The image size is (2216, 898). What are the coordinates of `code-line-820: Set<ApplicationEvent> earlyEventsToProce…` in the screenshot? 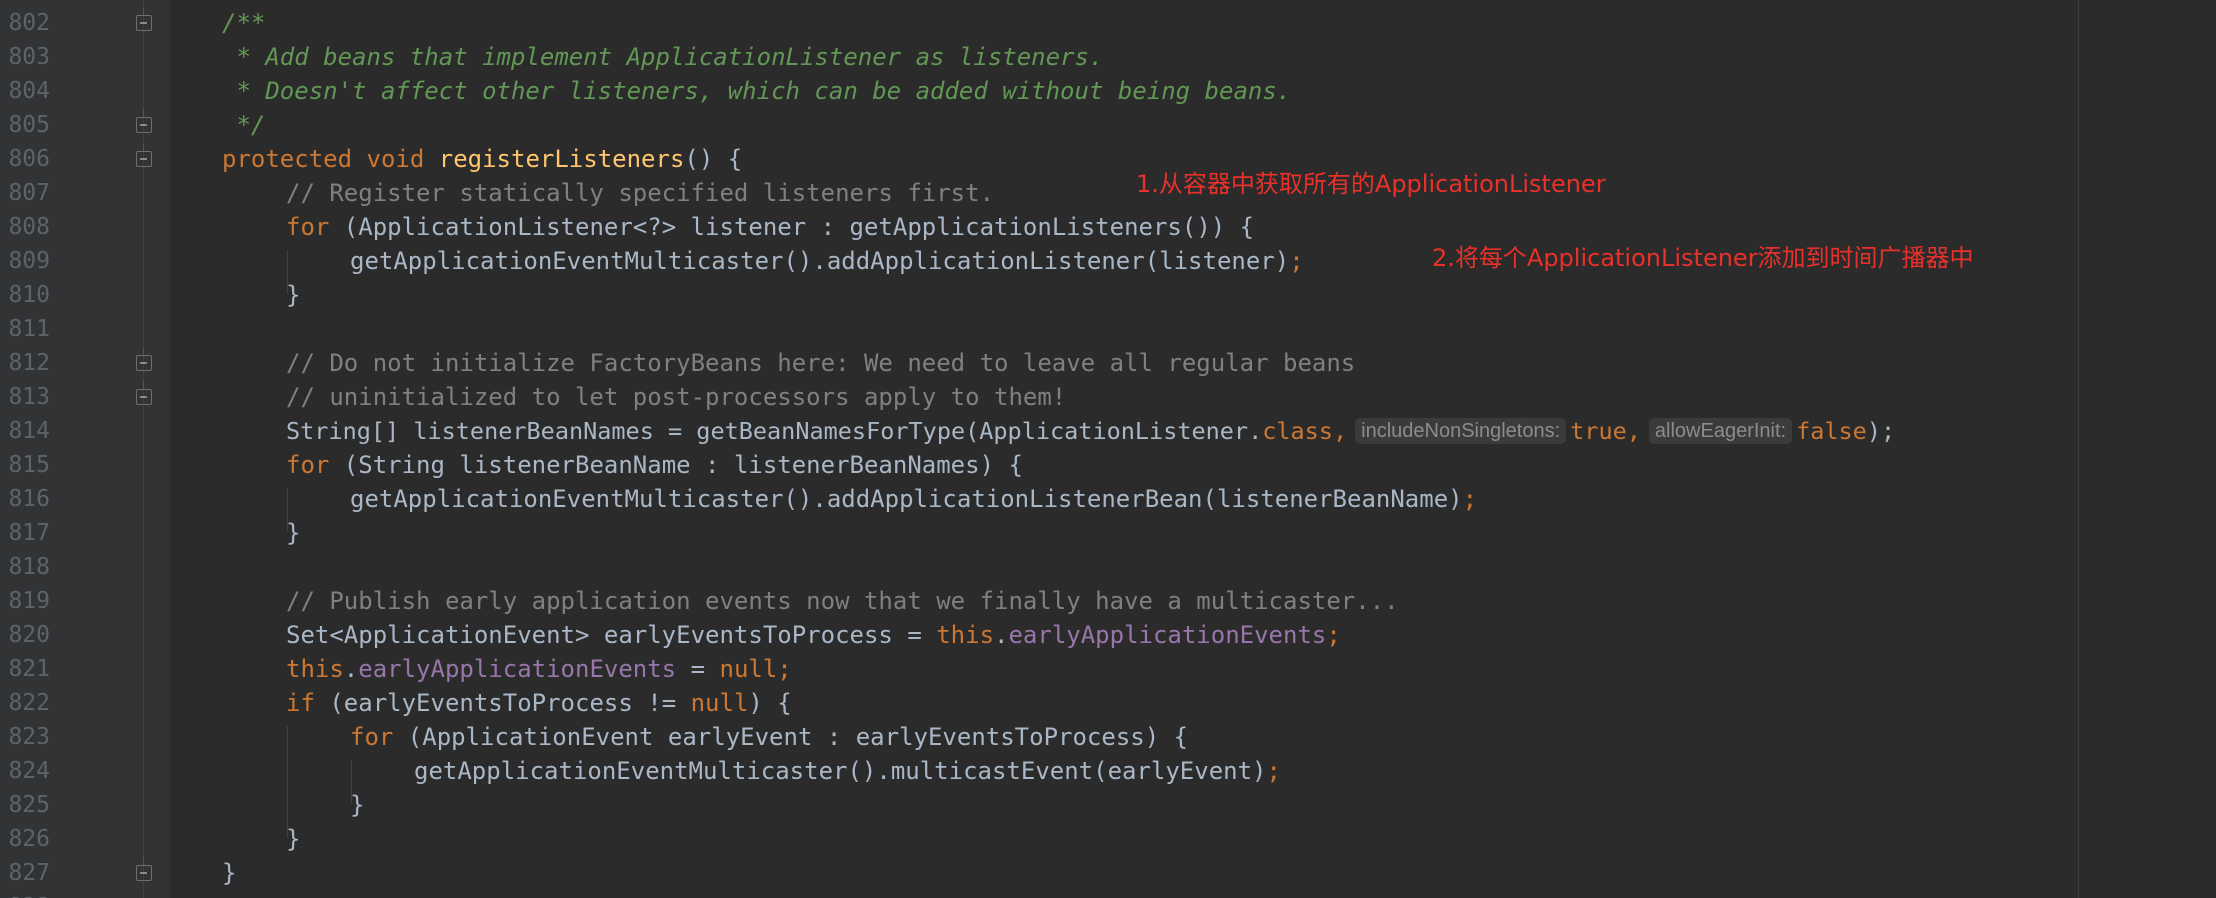 It's located at (813, 635).